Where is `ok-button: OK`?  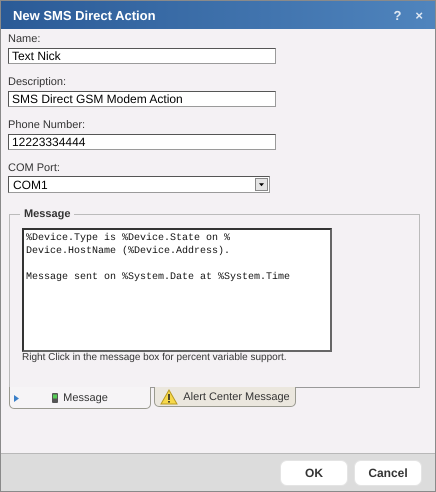
ok-button: OK is located at coordinates (314, 473).